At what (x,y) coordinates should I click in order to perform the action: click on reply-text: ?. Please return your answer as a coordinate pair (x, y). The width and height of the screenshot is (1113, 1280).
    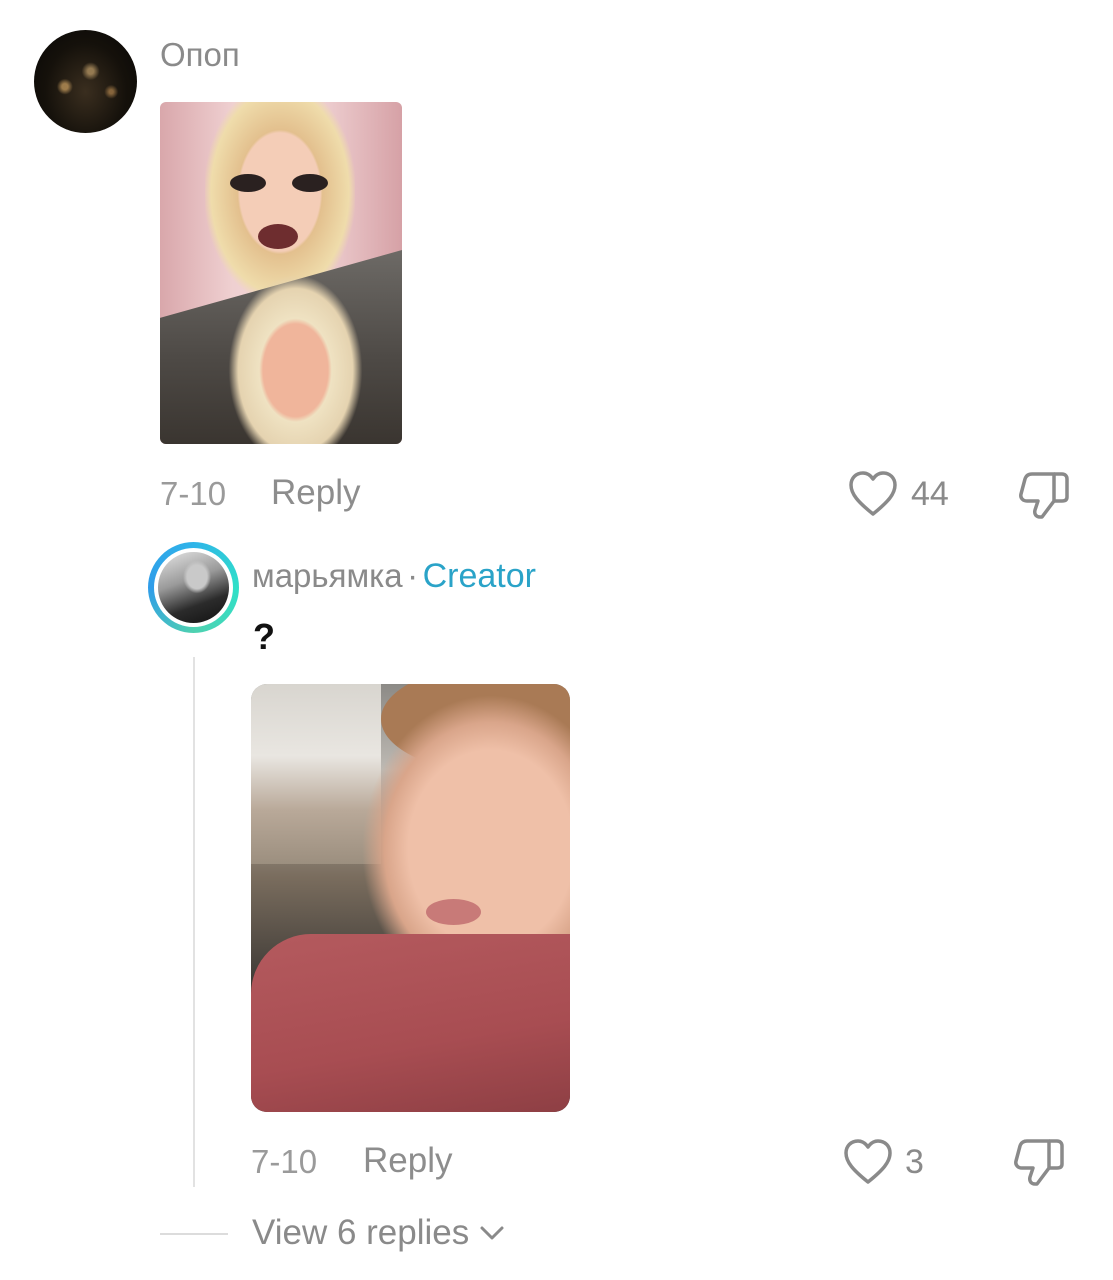
    Looking at the image, I should click on (264, 636).